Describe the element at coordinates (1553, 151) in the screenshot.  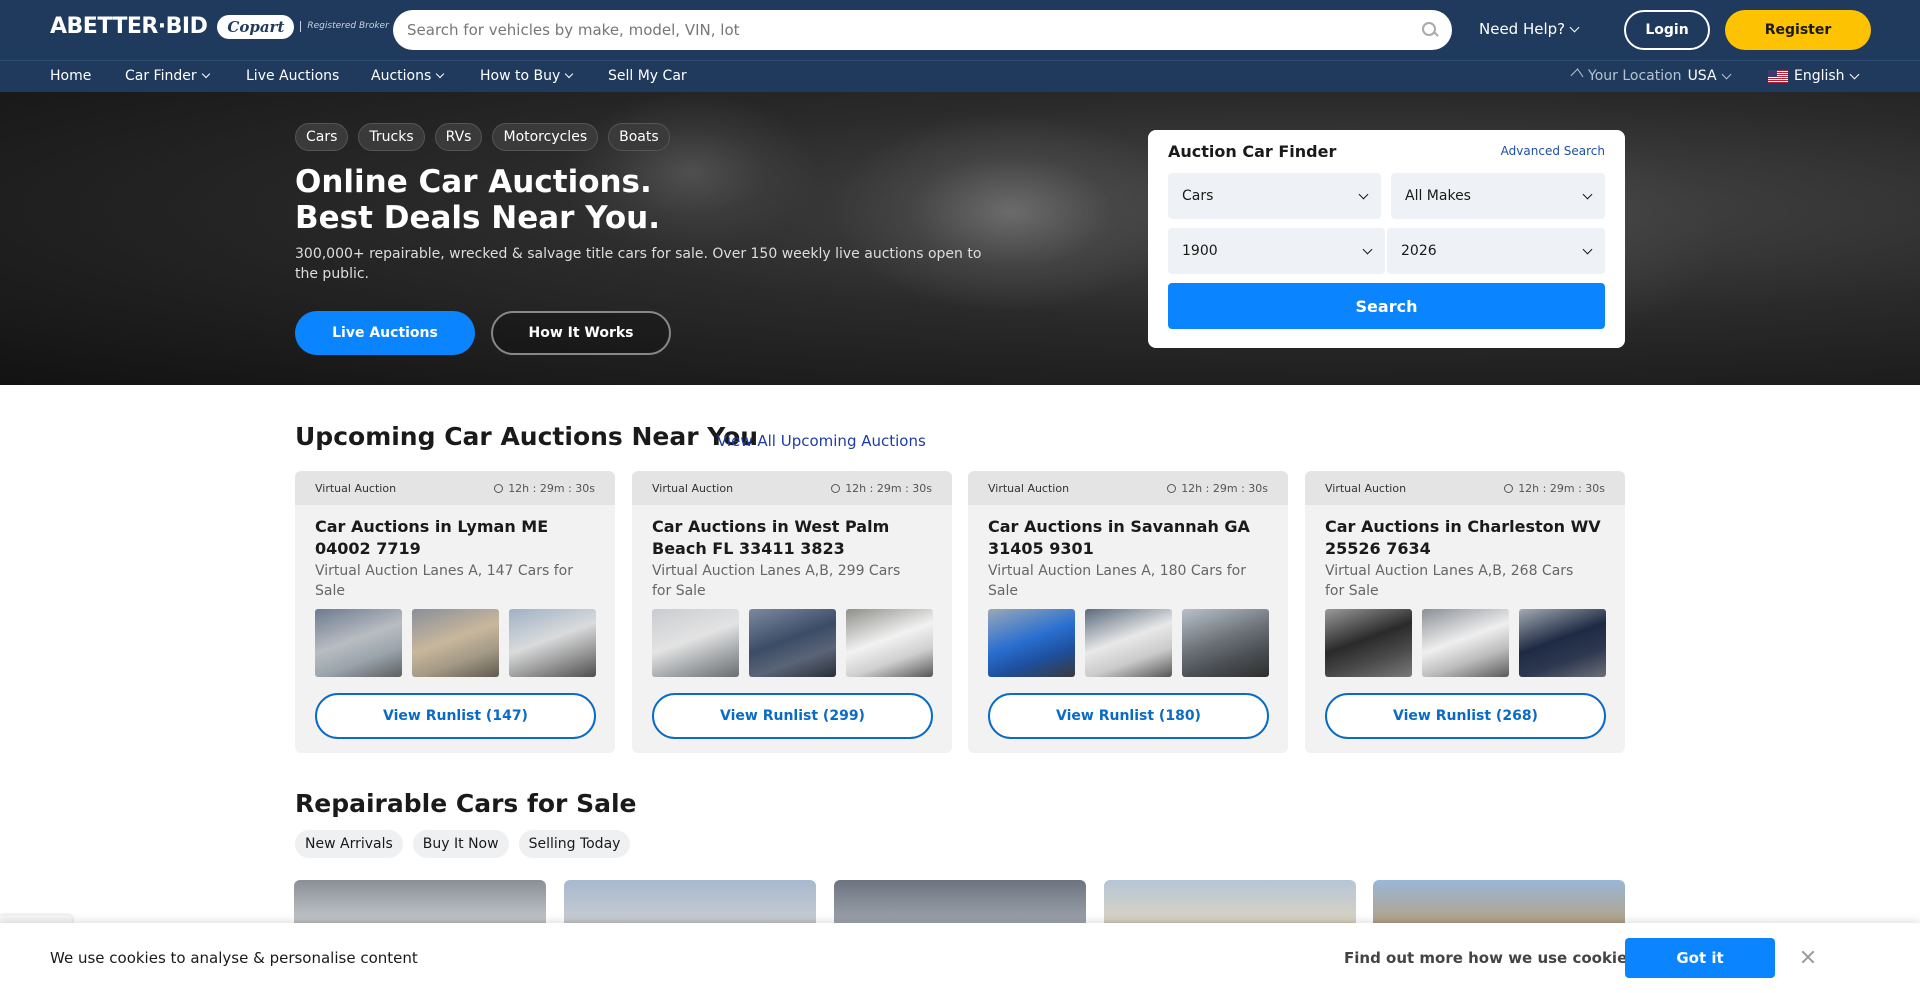
I see `advanced-search-link: Advanced Search` at that location.